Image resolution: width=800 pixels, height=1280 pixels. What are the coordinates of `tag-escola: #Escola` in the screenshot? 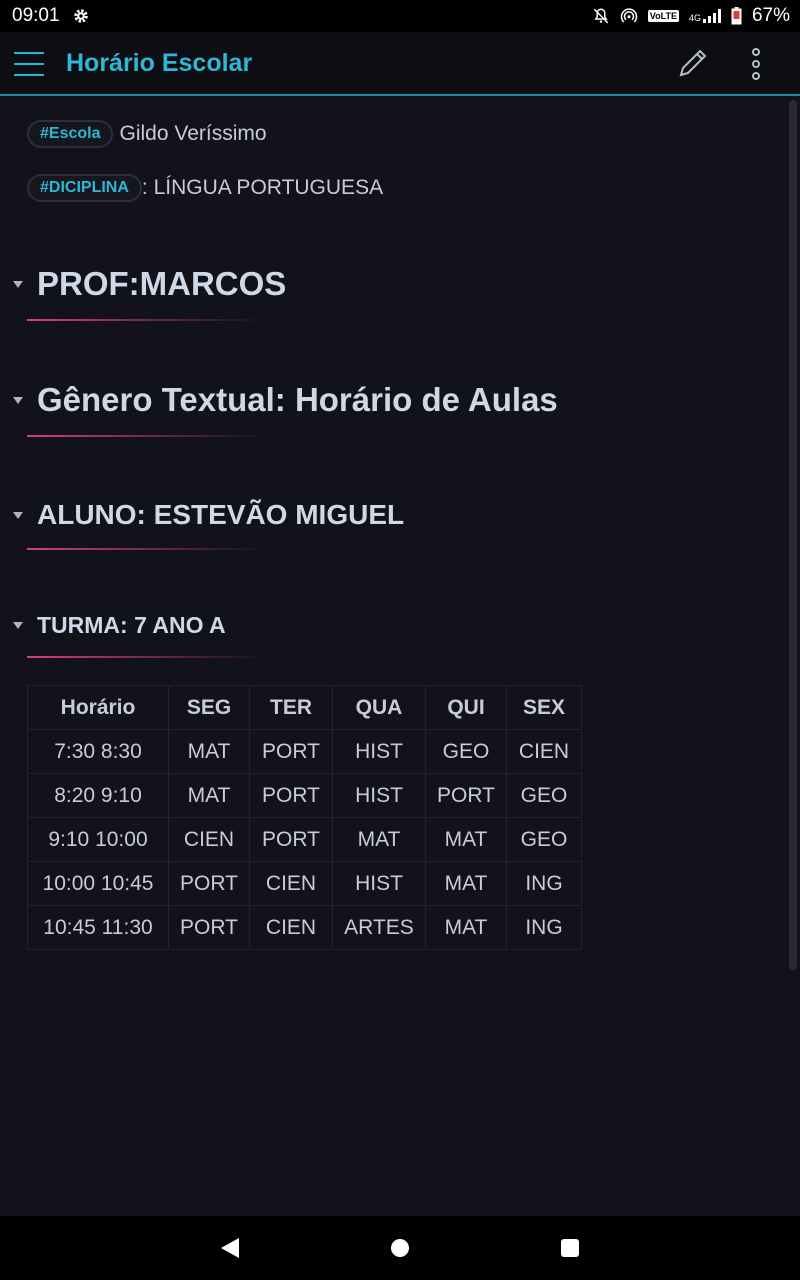 It's located at (70, 134).